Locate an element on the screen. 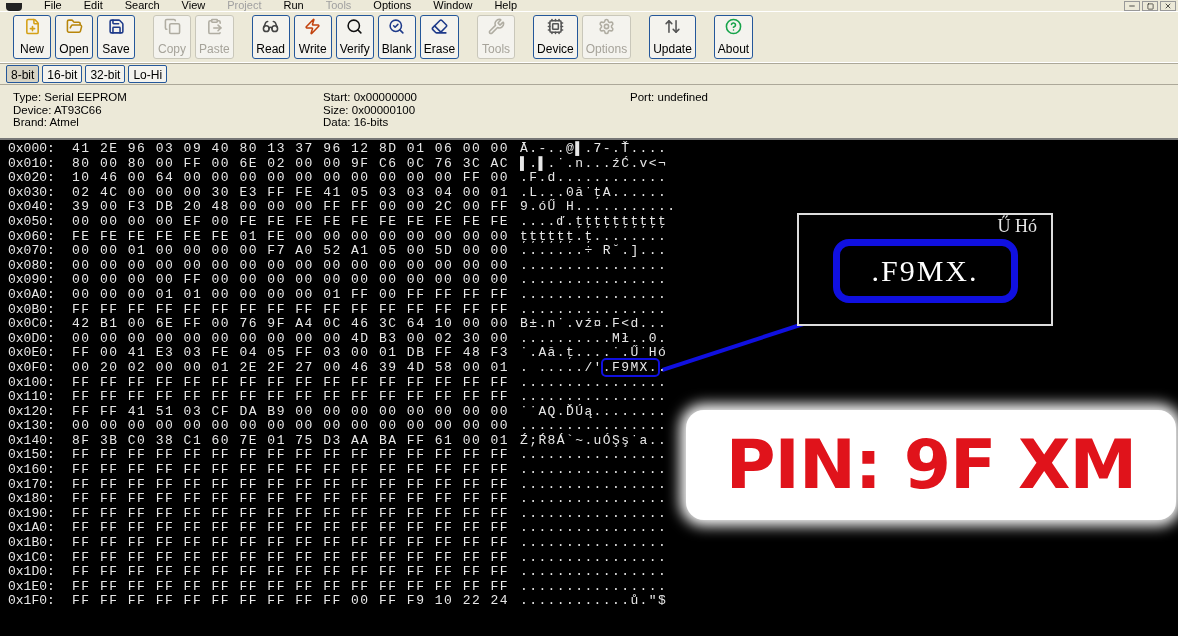 The height and width of the screenshot is (636, 1178). hex-address: 0x190: is located at coordinates (32, 514).